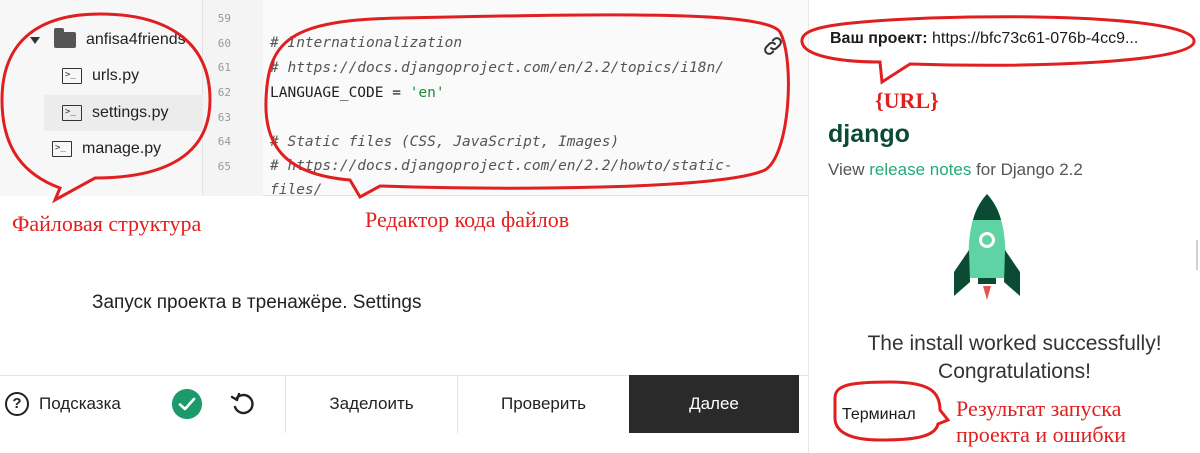 The width and height of the screenshot is (1200, 453). Describe the element at coordinates (130, 112) in the screenshot. I see `file-label: settings.py` at that location.